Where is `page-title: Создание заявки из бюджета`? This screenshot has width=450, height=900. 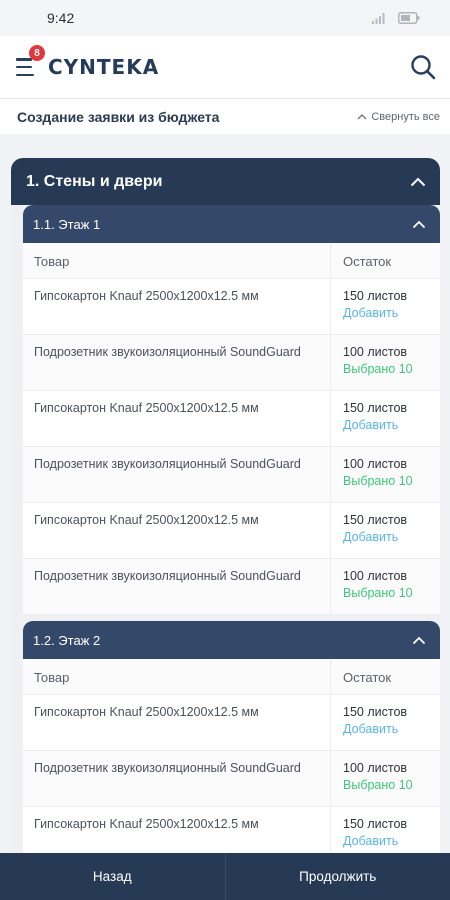
page-title: Создание заявки из бюджета is located at coordinates (118, 116).